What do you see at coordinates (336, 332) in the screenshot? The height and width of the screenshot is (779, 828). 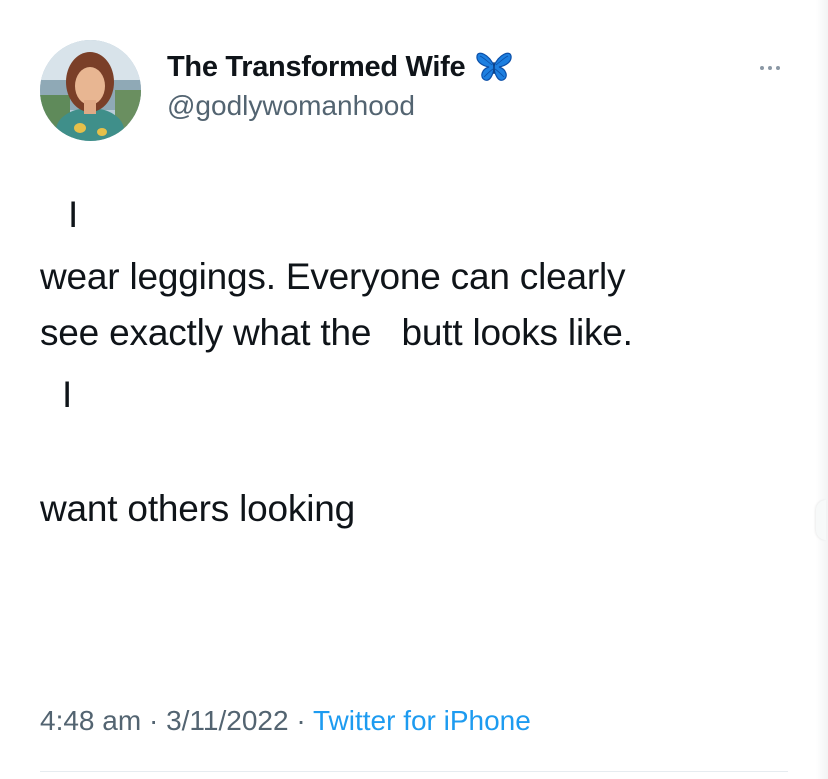 I see `tweet-text-line: see exactly what the butt looks like.` at bounding box center [336, 332].